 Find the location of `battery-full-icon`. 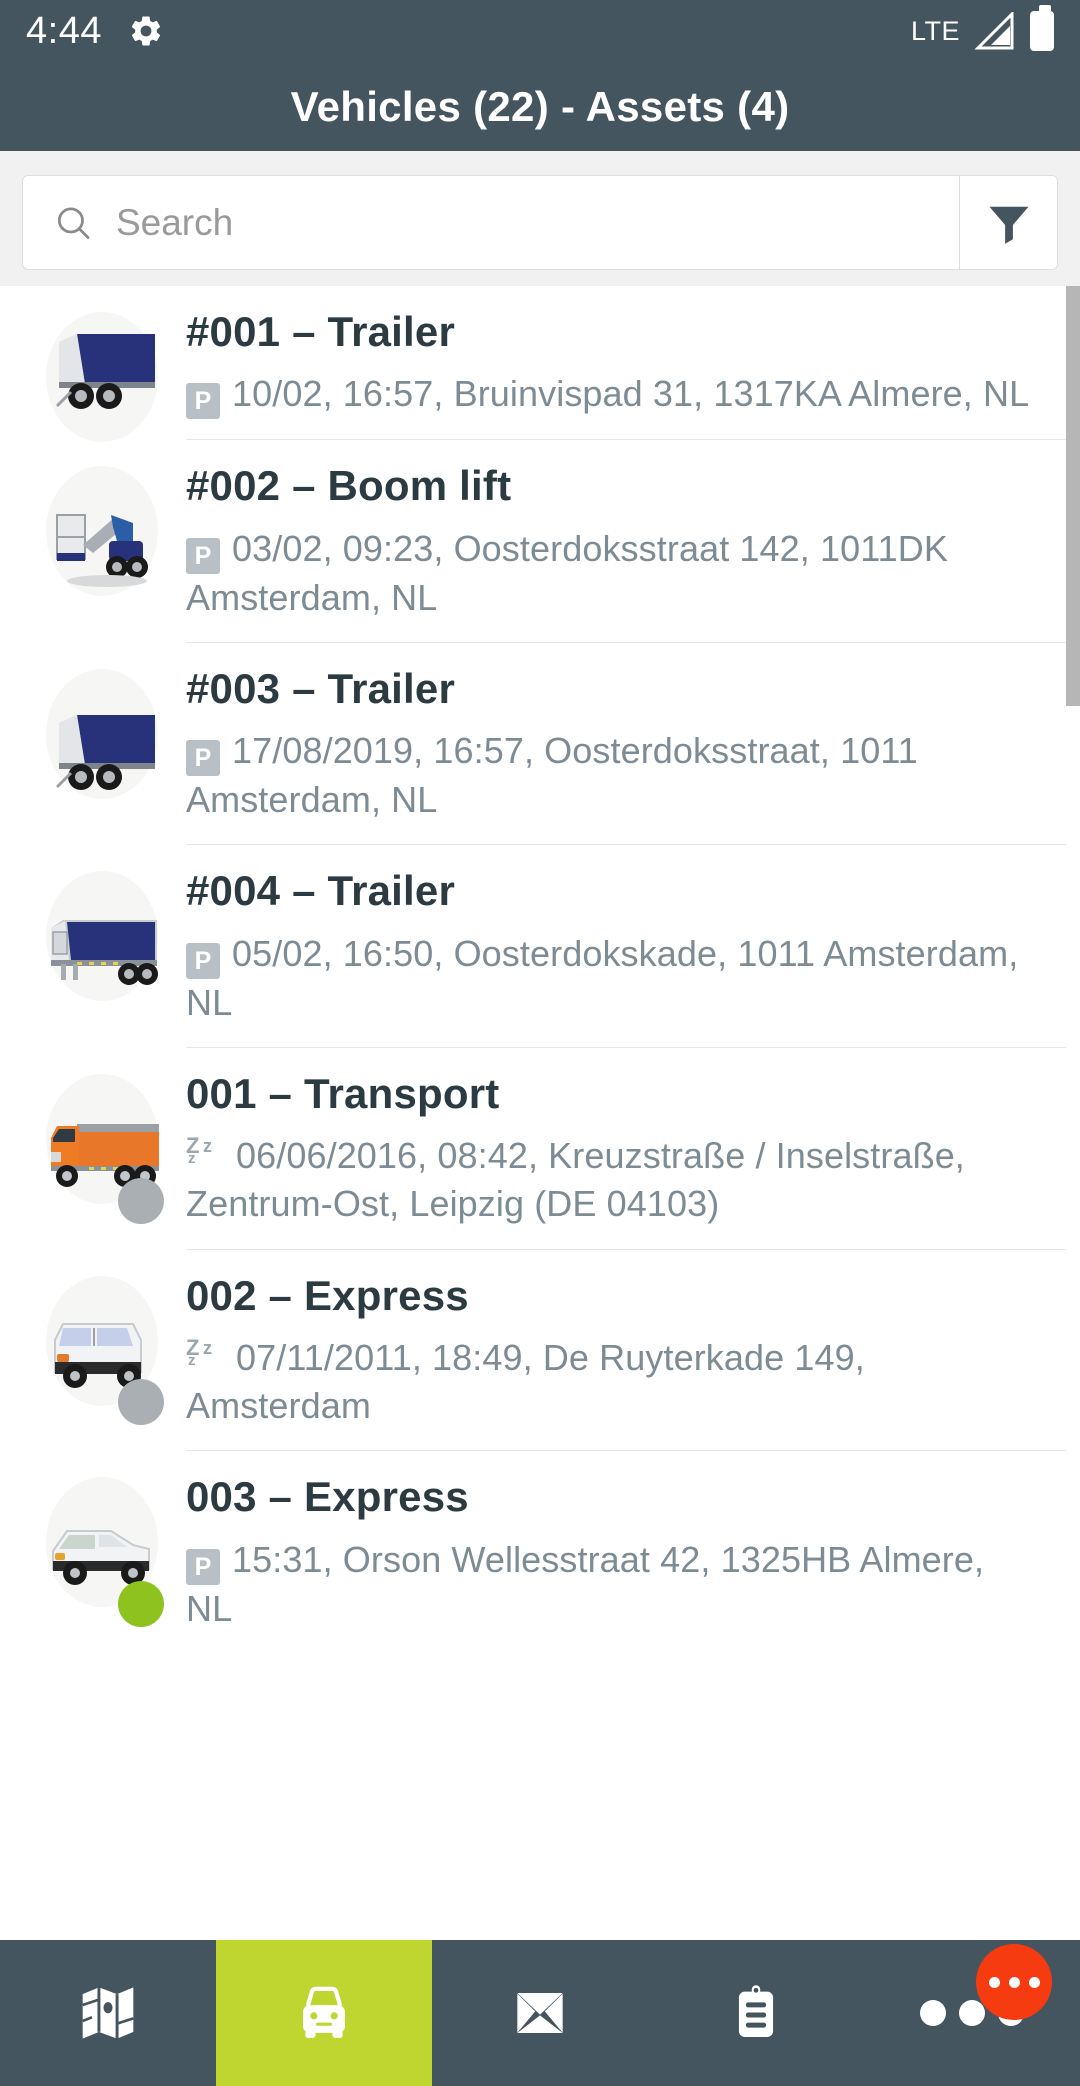

battery-full-icon is located at coordinates (1042, 28).